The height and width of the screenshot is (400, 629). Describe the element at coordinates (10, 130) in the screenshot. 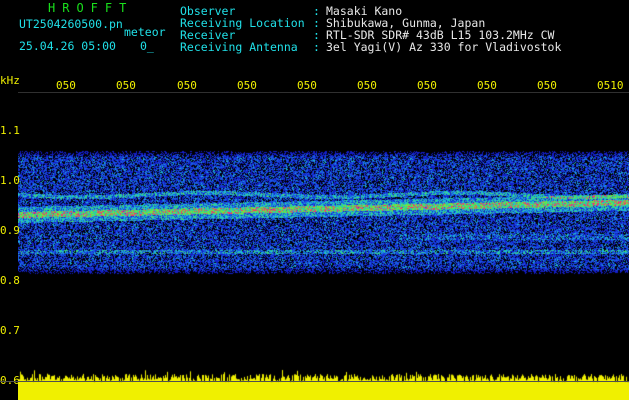

I see `y-tick-label: 1.1` at that location.